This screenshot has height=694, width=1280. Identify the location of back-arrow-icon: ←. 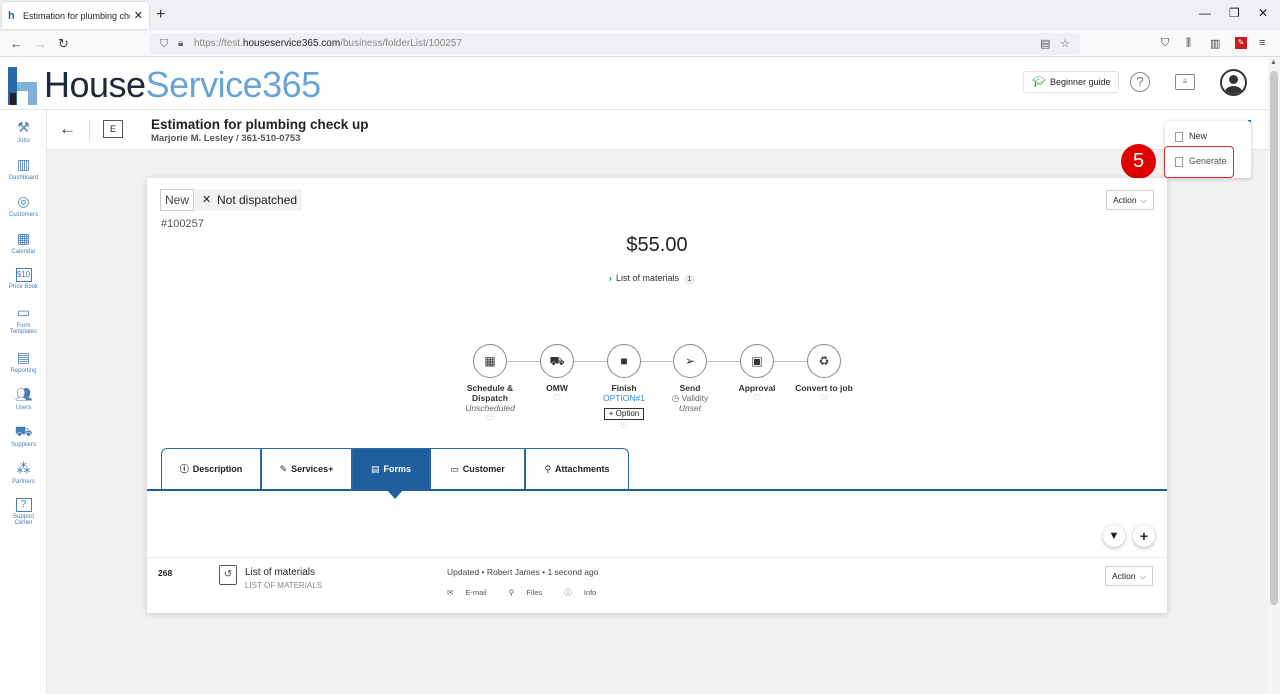
(67, 129).